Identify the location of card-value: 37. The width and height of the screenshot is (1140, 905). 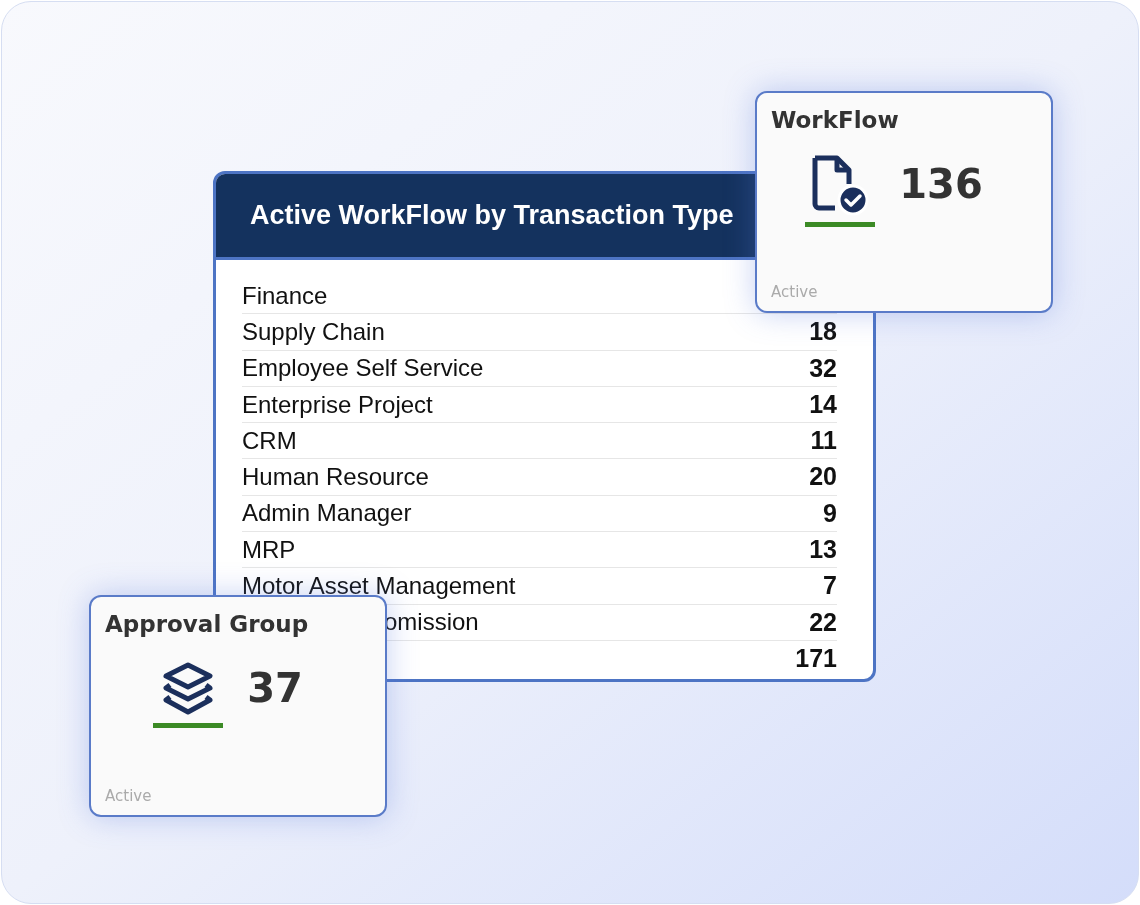
(275, 688).